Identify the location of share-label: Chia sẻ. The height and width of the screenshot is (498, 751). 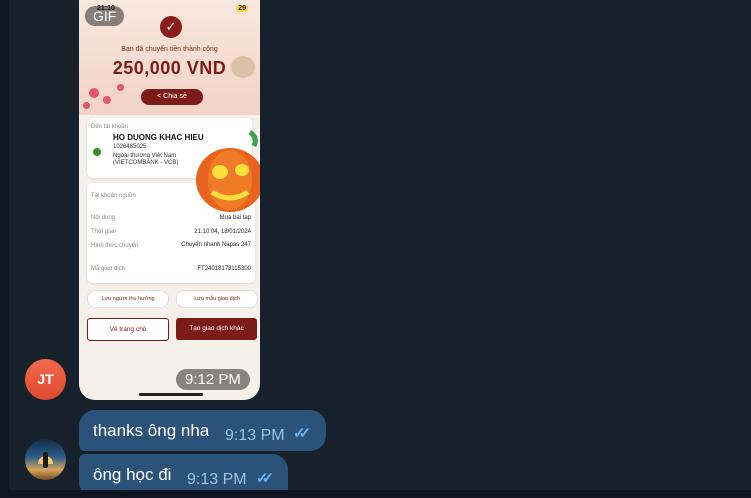
(175, 96).